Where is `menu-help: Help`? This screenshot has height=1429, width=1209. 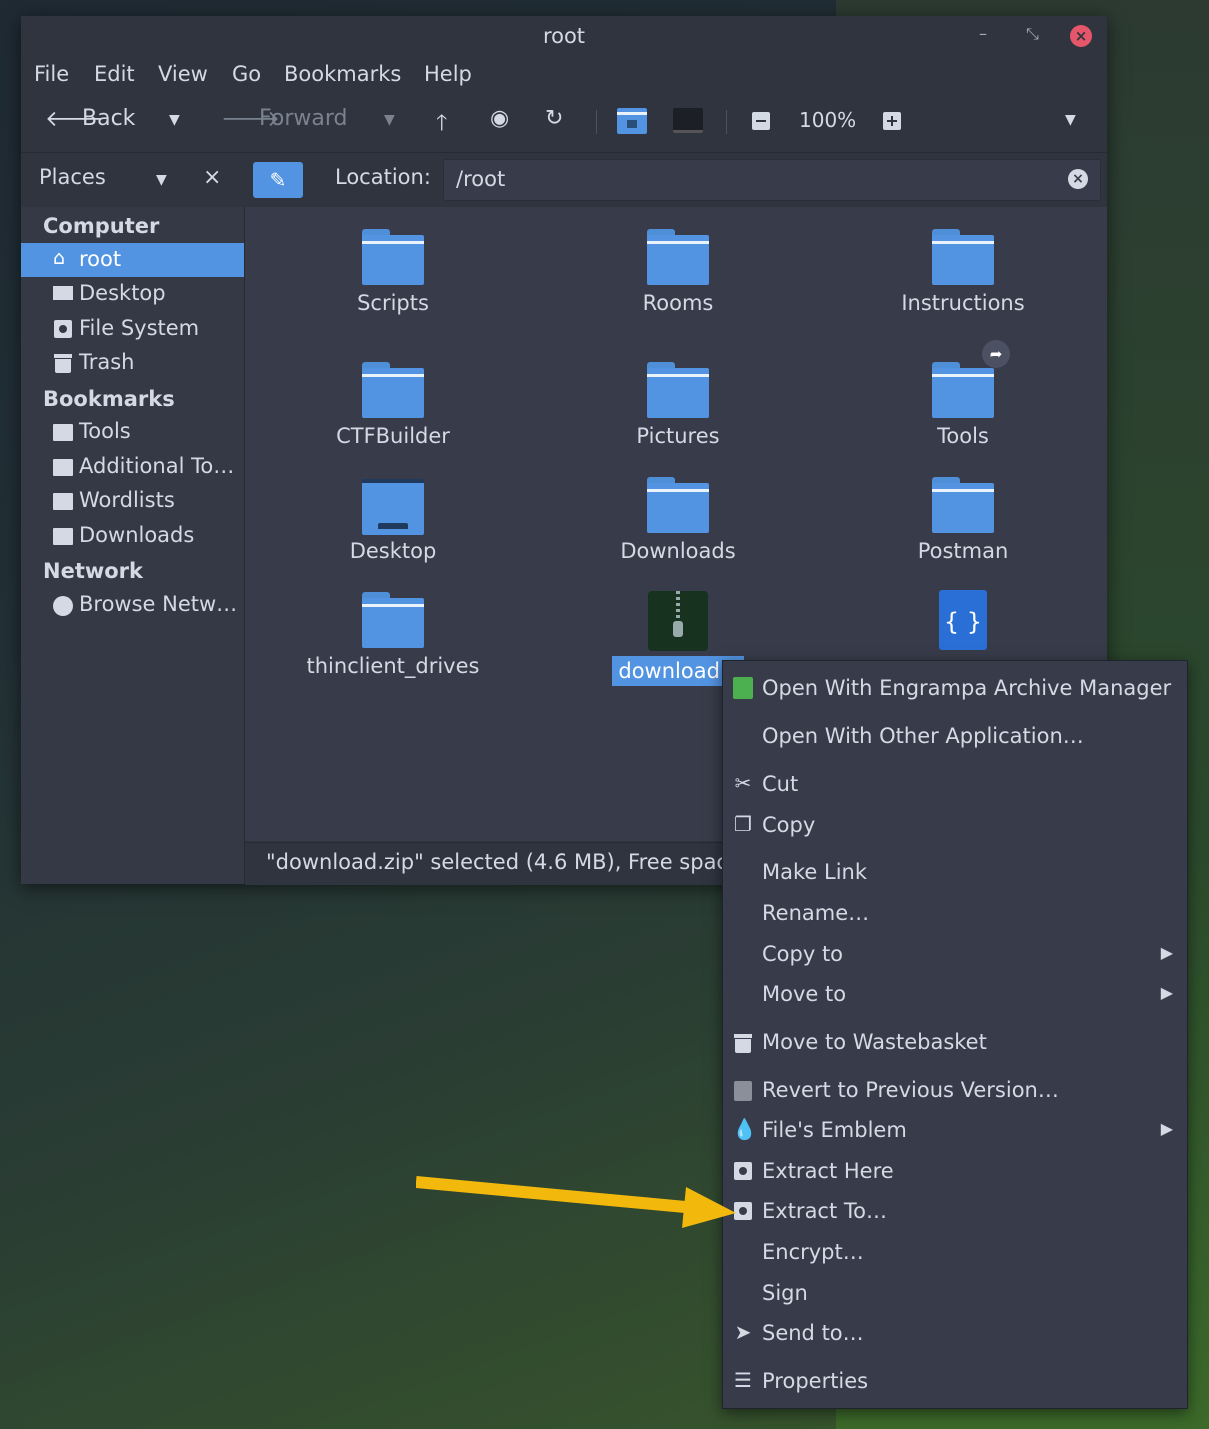
menu-help: Help is located at coordinates (448, 74).